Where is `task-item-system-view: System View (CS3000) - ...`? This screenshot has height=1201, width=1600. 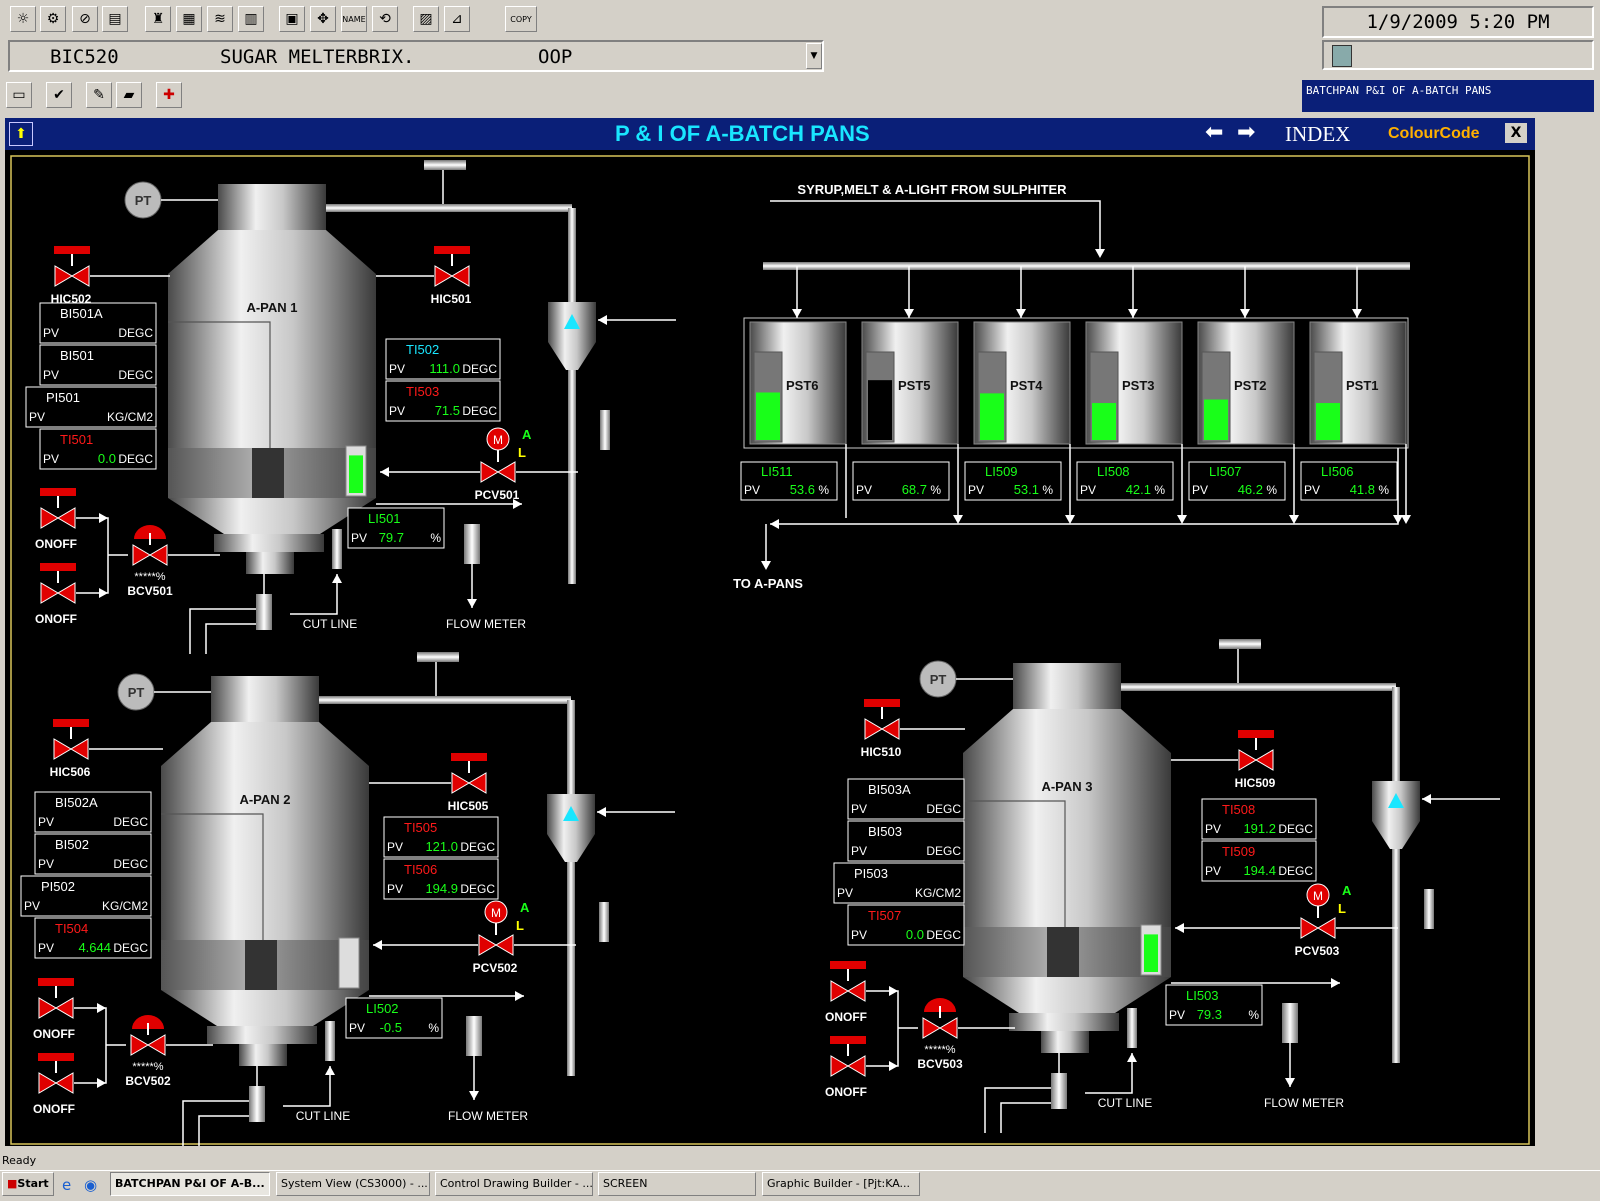 task-item-system-view: System View (CS3000) - ... is located at coordinates (353, 1184).